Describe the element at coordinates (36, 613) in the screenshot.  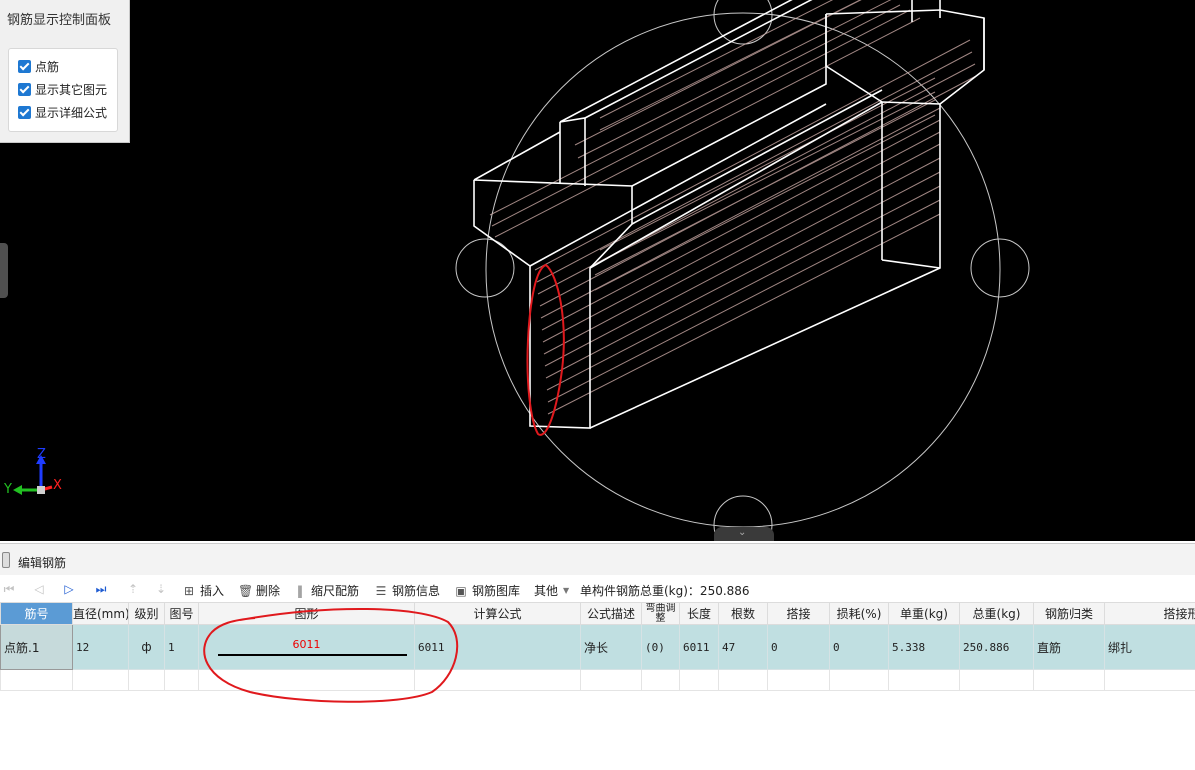
I see `column-header: 筋号` at that location.